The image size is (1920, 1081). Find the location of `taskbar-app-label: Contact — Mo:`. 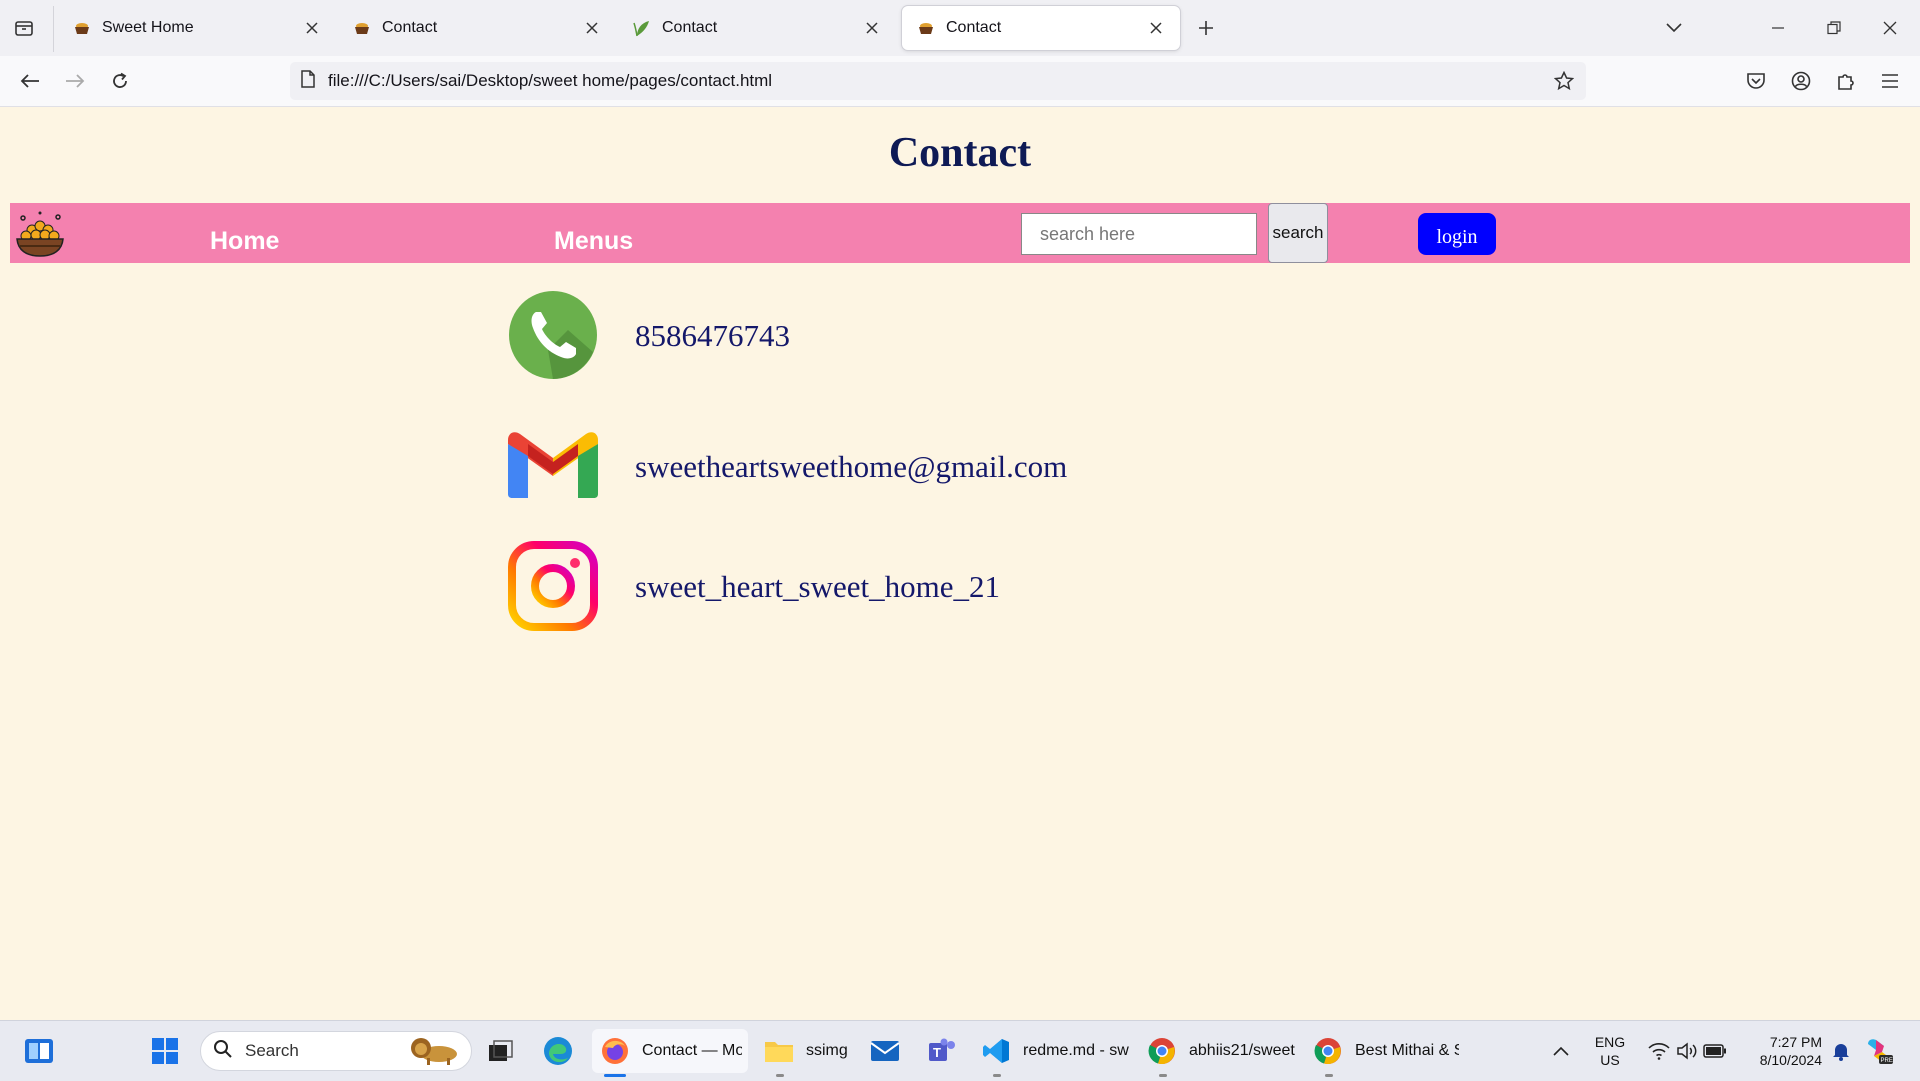

taskbar-app-label: Contact — Mo: is located at coordinates (692, 1050).